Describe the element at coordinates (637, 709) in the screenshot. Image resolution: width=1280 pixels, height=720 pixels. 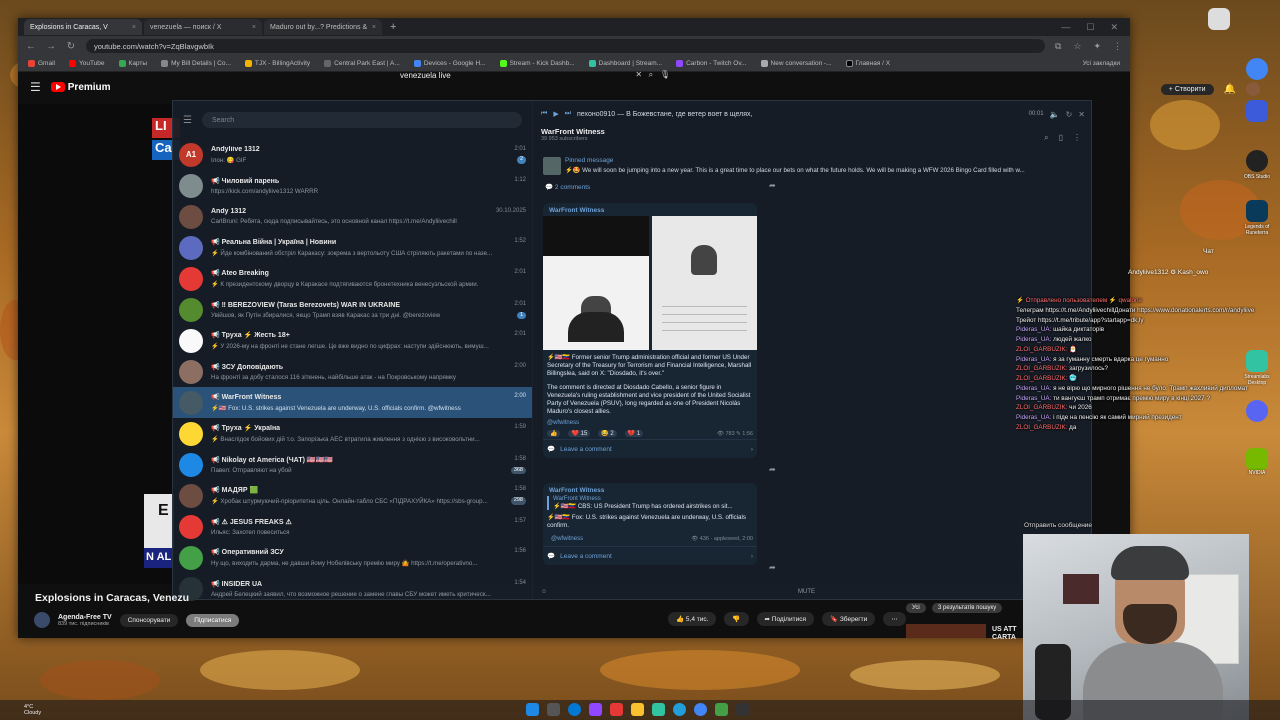
I see `explorer-icon` at that location.